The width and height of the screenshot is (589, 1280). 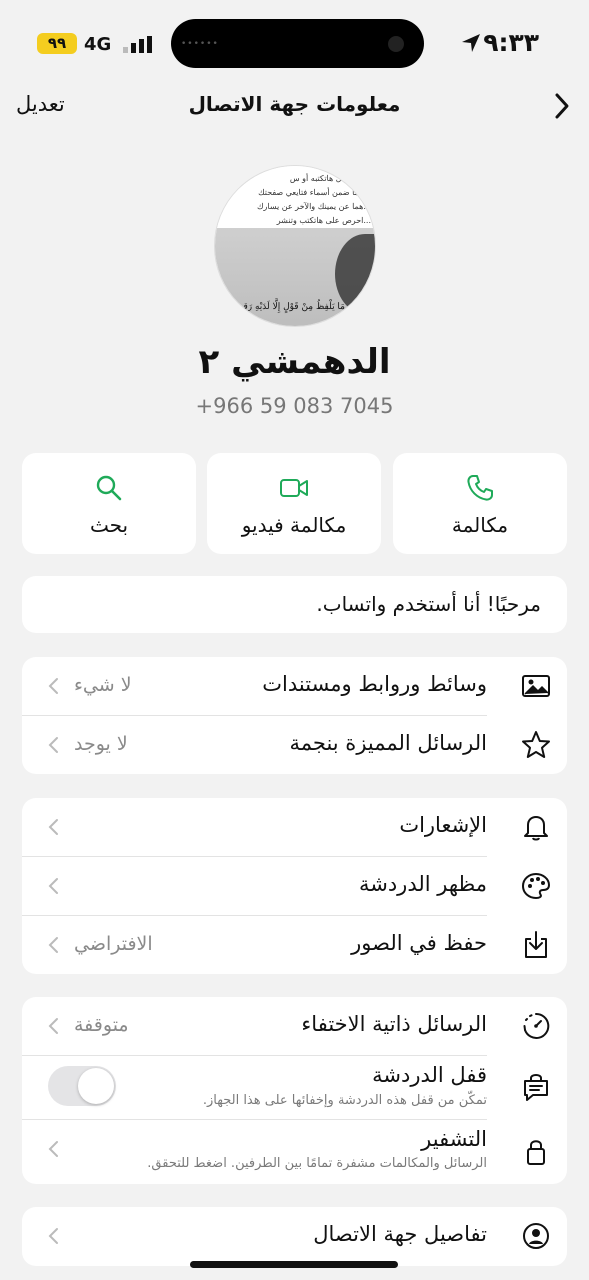 What do you see at coordinates (294, 1026) in the screenshot?
I see `disappearing-messages-row: الرسائل ذاتية الاختفاء متوقفة` at bounding box center [294, 1026].